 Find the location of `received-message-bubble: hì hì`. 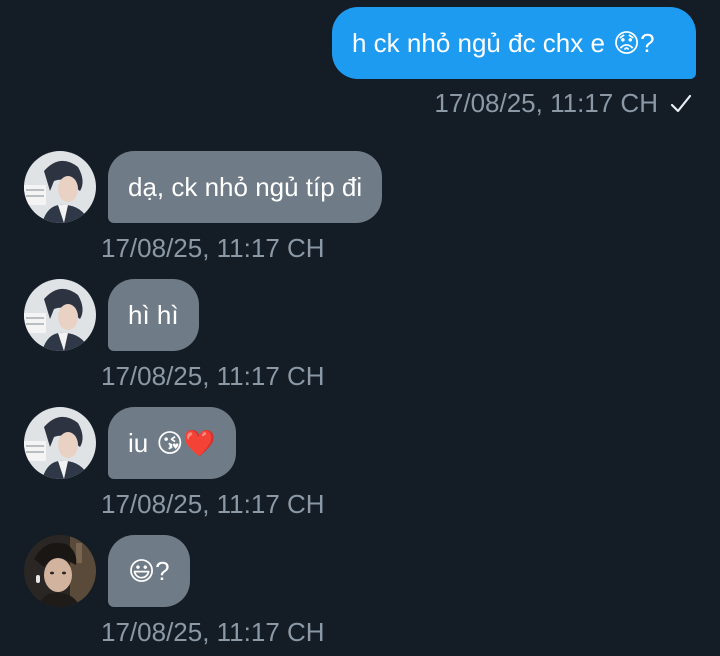

received-message-bubble: hì hì is located at coordinates (153, 315).